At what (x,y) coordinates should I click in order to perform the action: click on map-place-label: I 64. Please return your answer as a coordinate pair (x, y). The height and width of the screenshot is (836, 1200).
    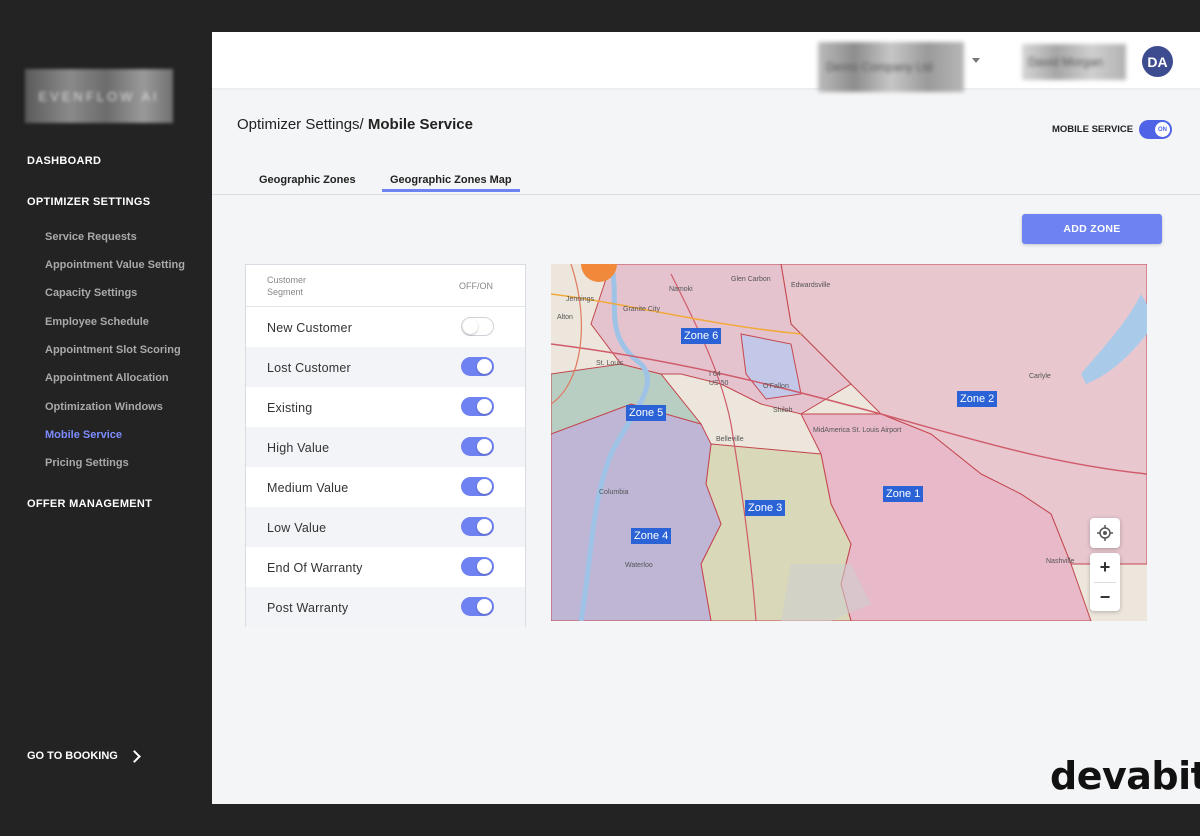
    Looking at the image, I should click on (715, 374).